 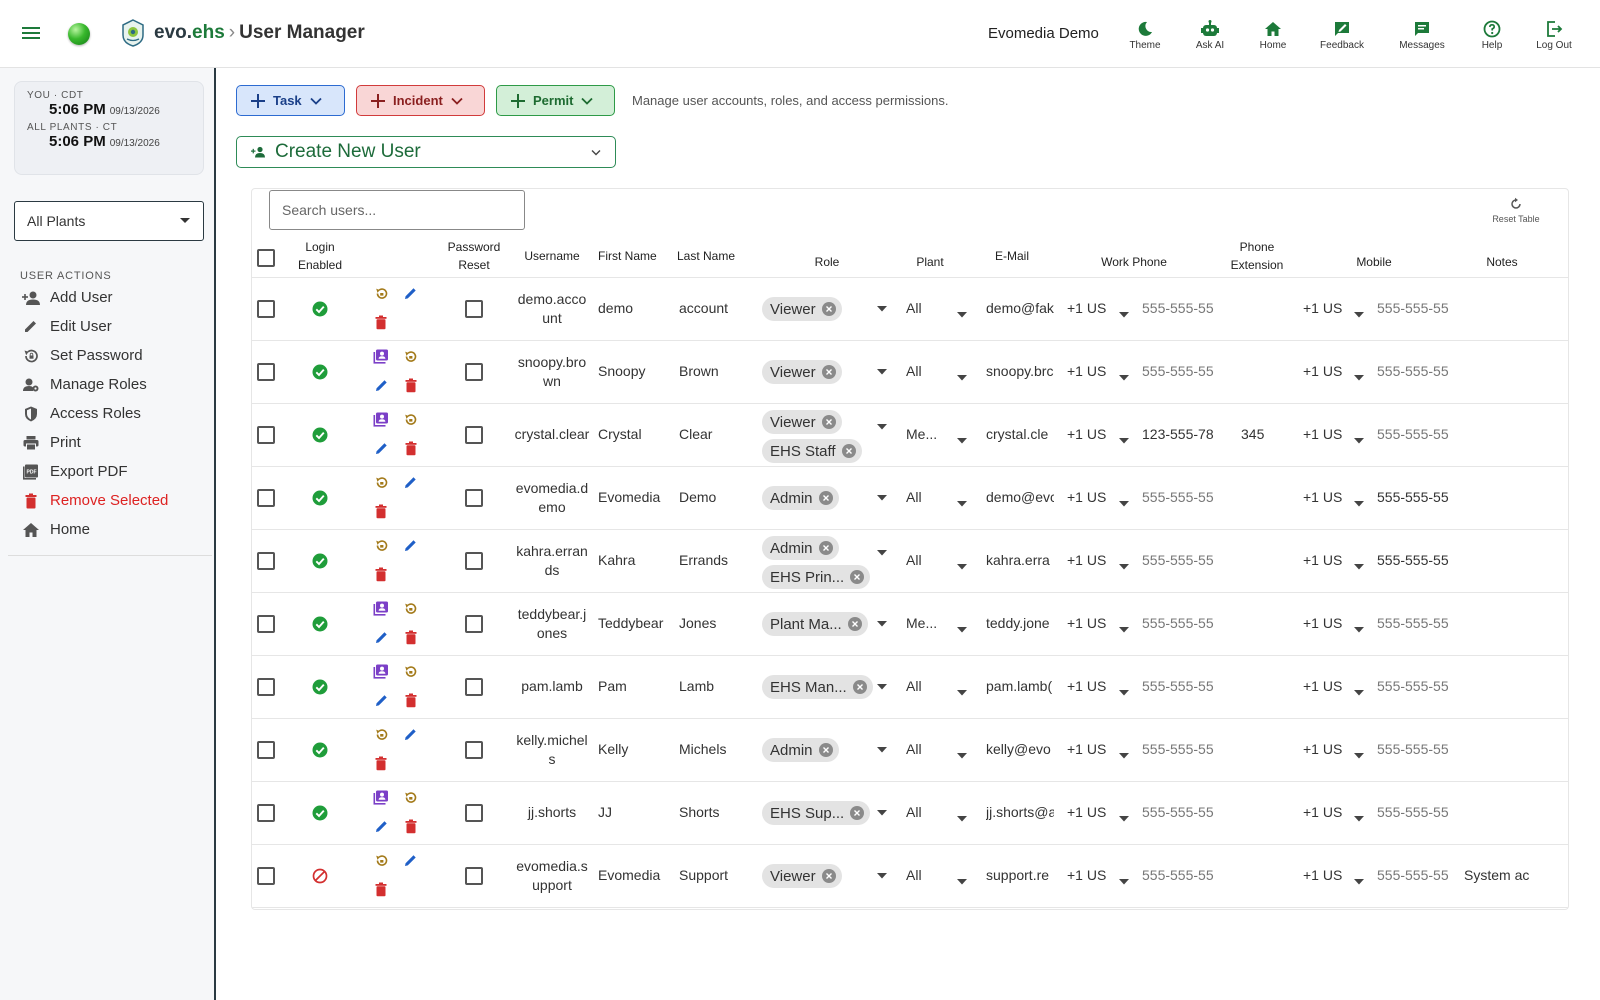 I want to click on plant-select: All Plants, so click(x=109, y=221).